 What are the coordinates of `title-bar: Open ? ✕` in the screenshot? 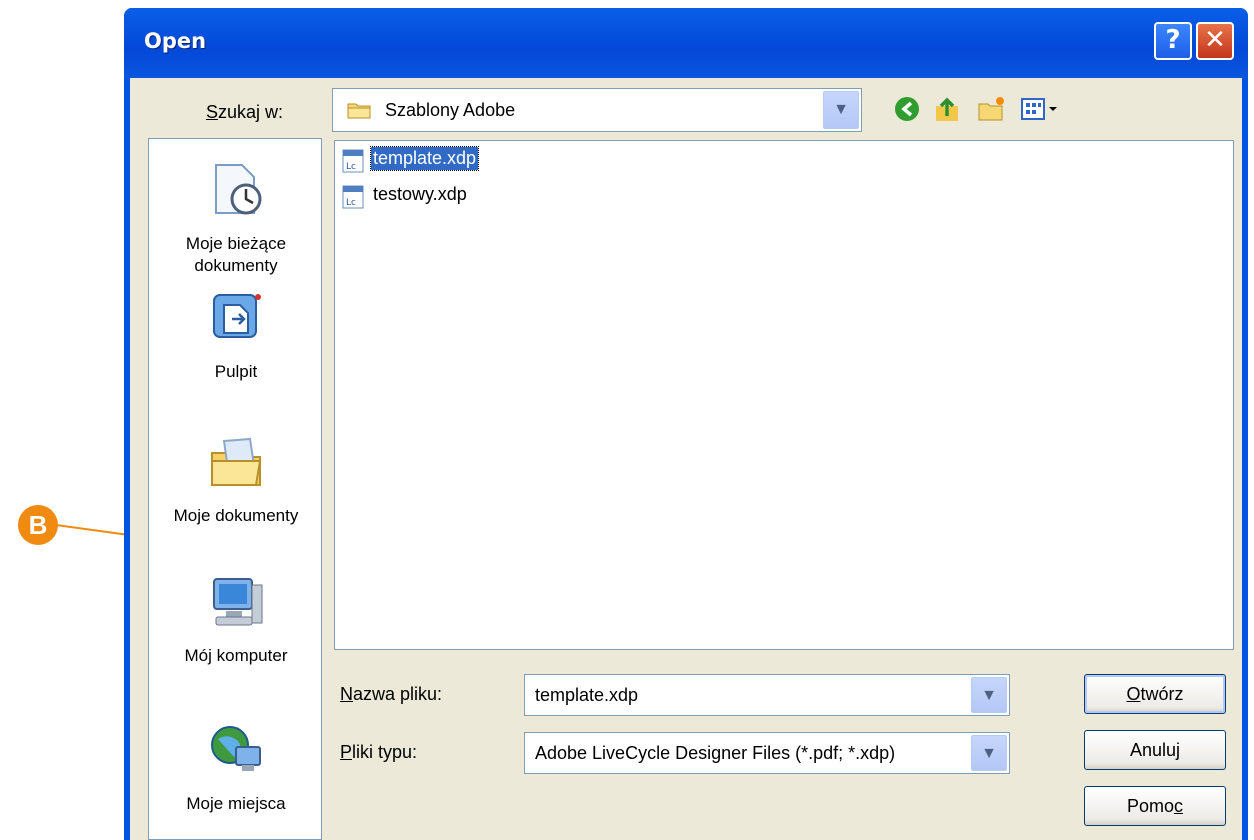 It's located at (686, 43).